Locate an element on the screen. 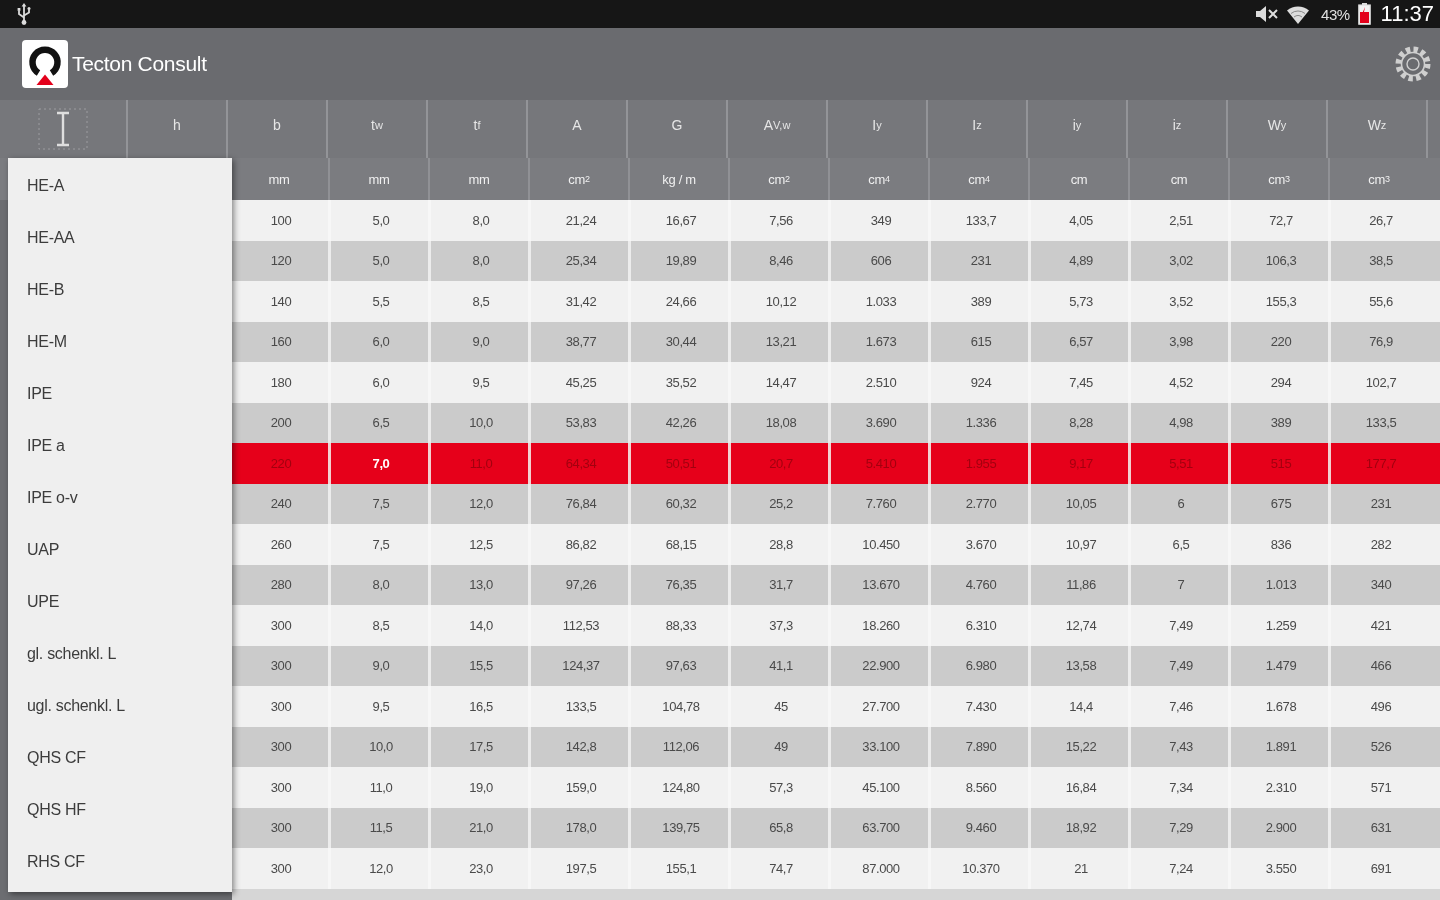 This screenshot has width=1440, height=900. table-cell: 74,7 is located at coordinates (778, 868).